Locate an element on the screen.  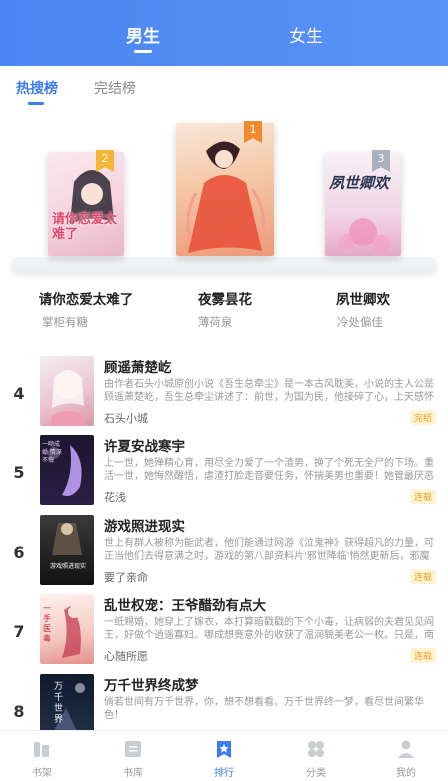
nav-bookshelf: 书架 is located at coordinates (42, 756).